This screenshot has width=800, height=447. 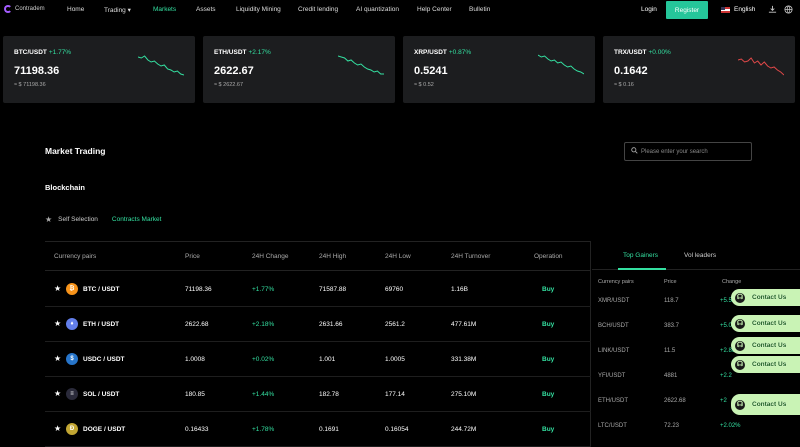 What do you see at coordinates (671, 301) in the screenshot?
I see `gainer-price: 118.7` at bounding box center [671, 301].